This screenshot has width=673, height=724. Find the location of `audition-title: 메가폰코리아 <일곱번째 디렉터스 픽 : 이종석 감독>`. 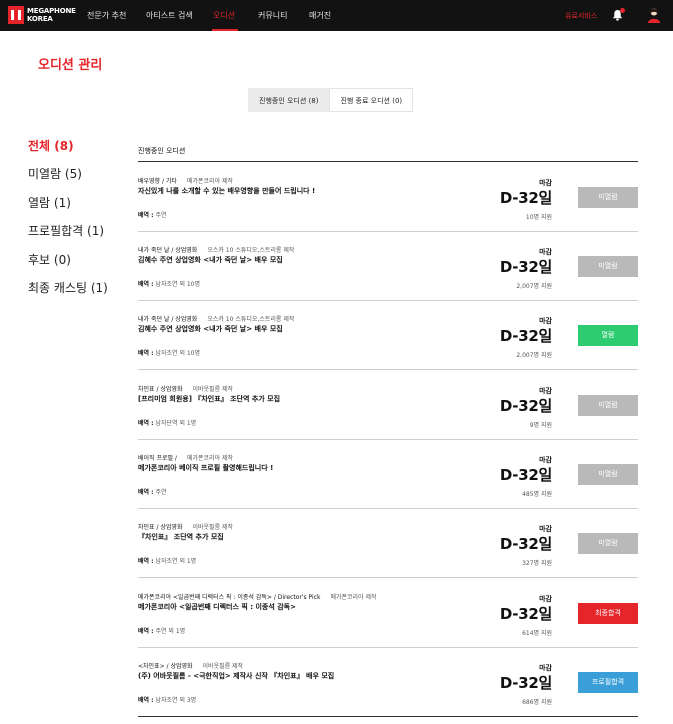

audition-title: 메가폰코리아 <일곱번째 디렉터스 픽 : 이종석 감독> is located at coordinates (217, 607).